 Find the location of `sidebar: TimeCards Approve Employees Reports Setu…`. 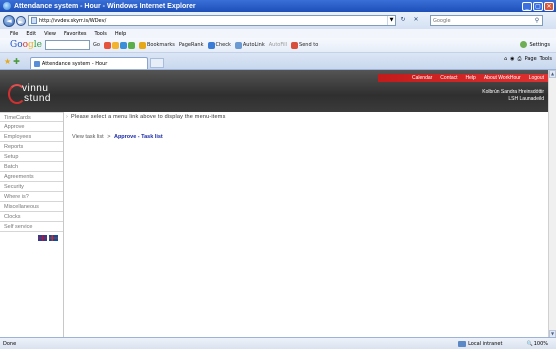

sidebar: TimeCards Approve Employees Reports Setu… is located at coordinates (32, 225).